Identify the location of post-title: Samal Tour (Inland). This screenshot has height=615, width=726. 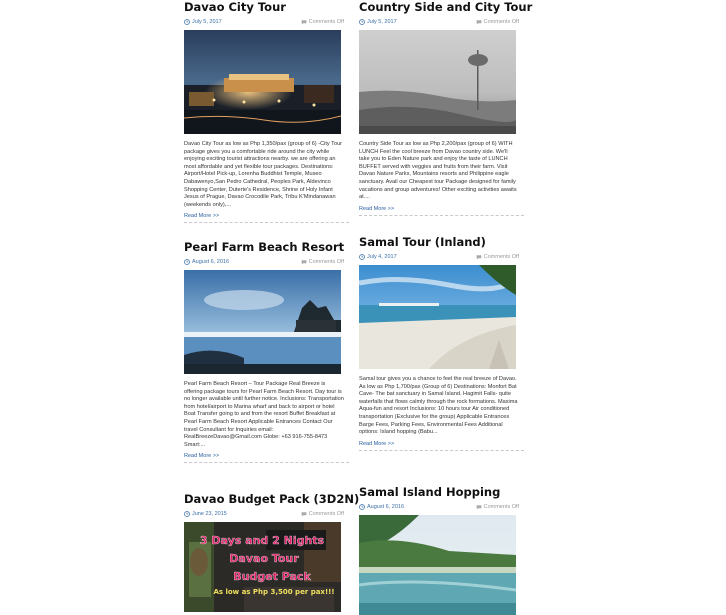
(441, 242).